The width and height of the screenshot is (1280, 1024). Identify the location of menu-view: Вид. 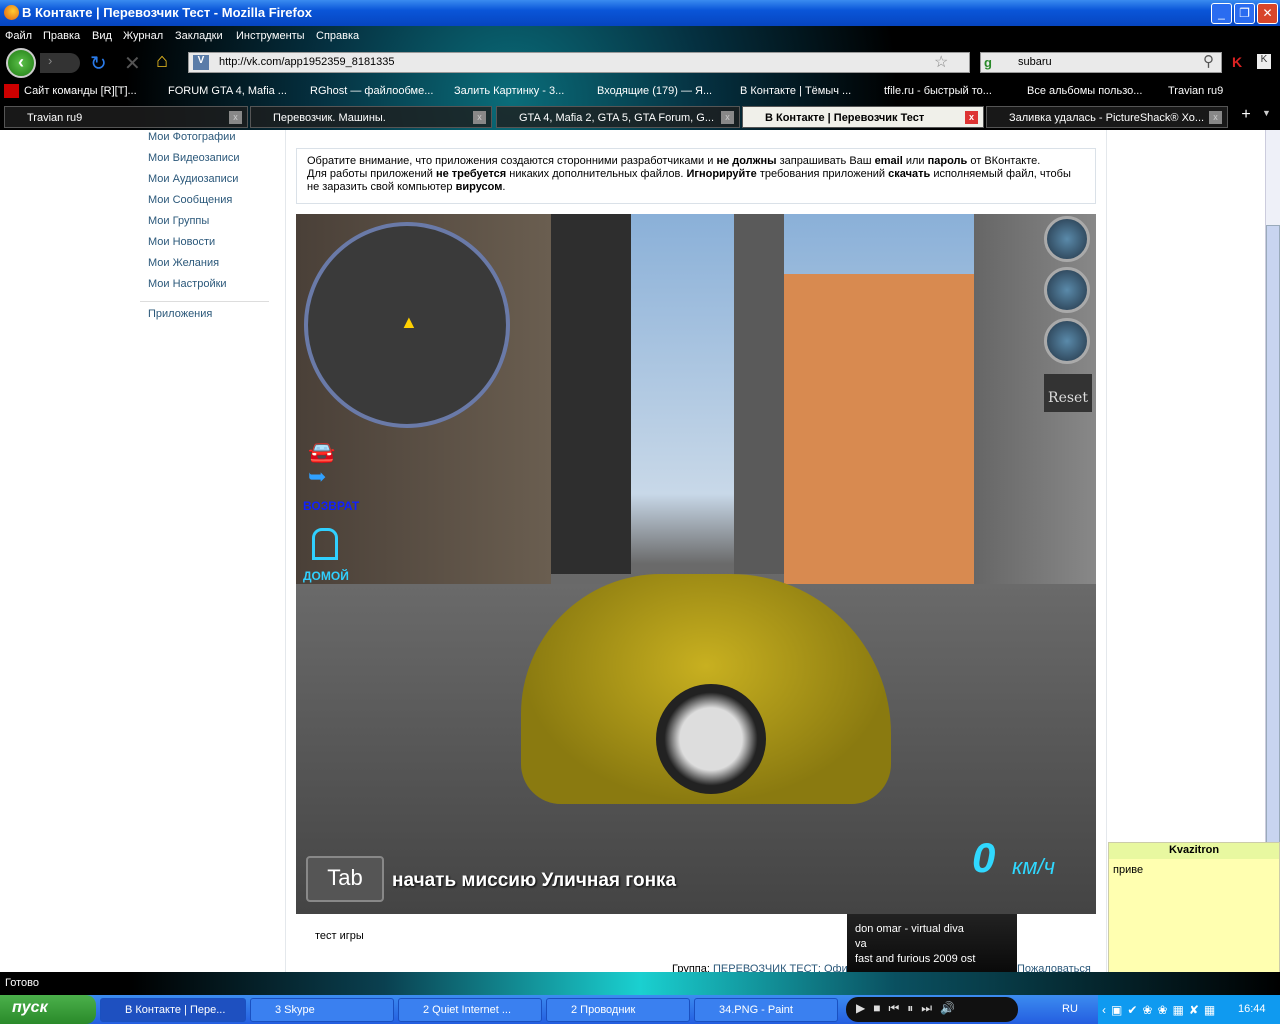
(102, 36).